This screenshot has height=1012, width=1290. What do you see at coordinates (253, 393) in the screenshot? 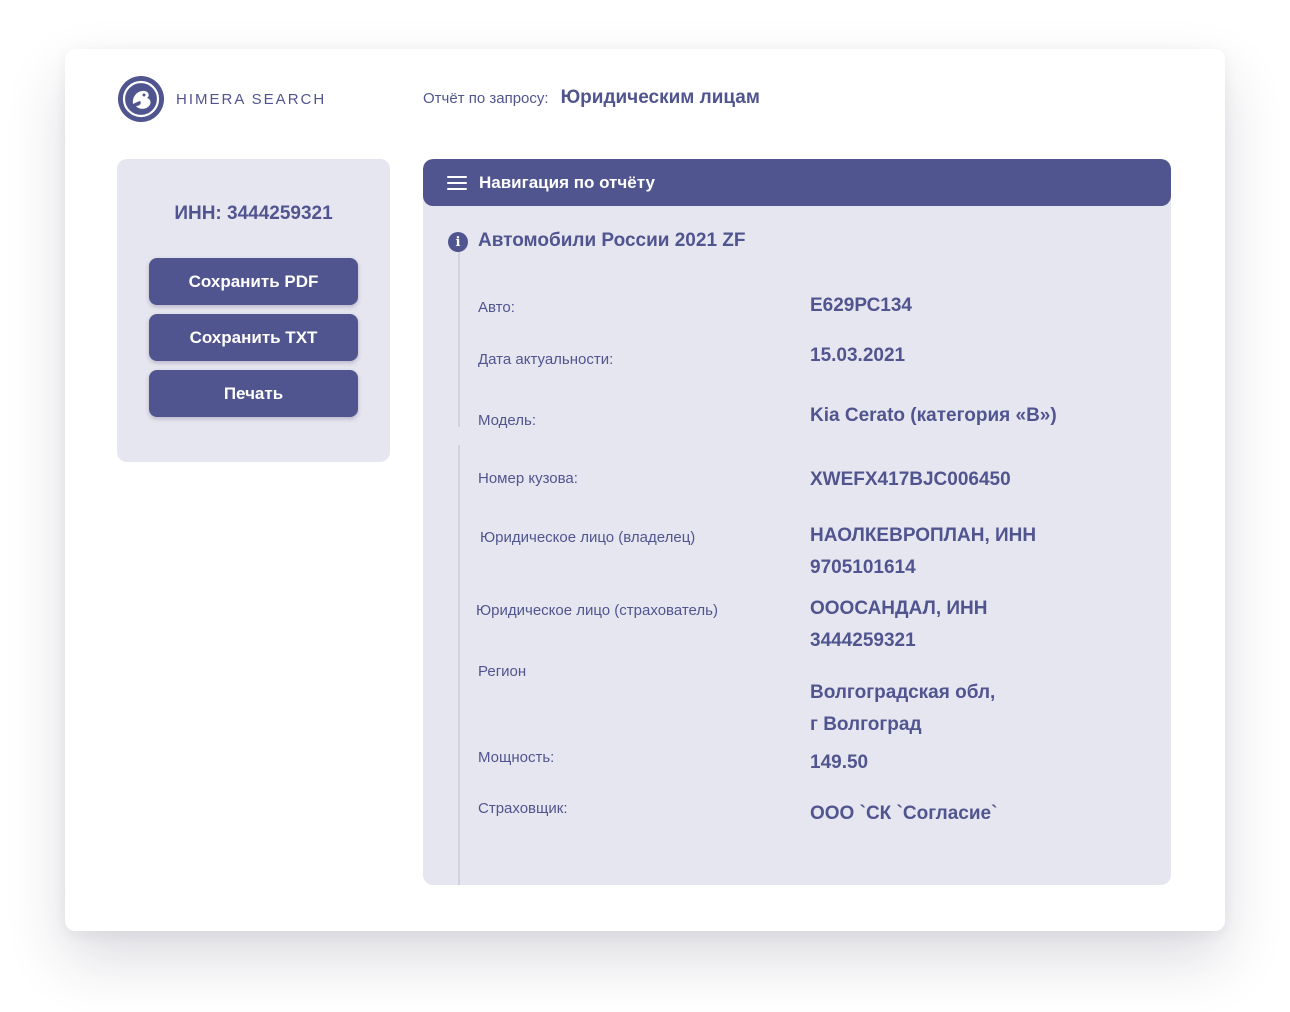
I see `print-button: Печать` at bounding box center [253, 393].